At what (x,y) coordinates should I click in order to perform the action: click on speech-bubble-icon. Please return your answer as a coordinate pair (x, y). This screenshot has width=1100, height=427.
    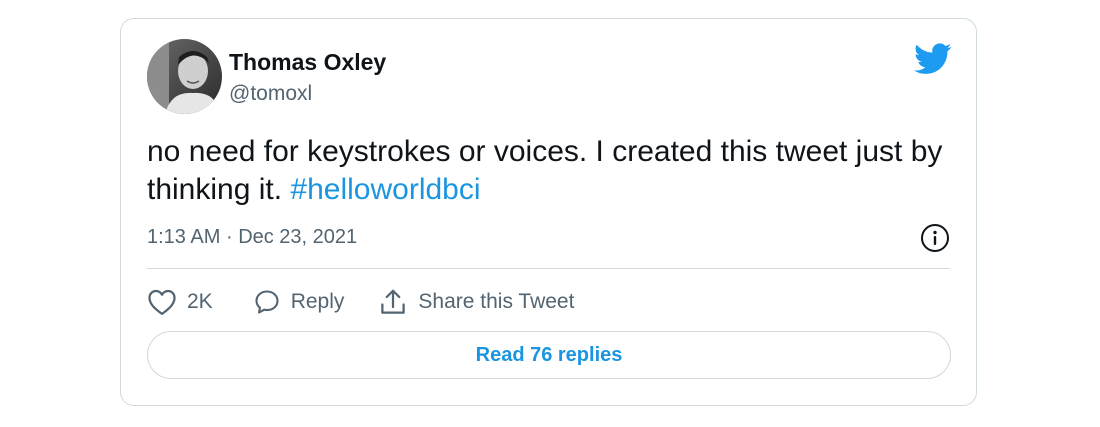
    Looking at the image, I should click on (267, 302).